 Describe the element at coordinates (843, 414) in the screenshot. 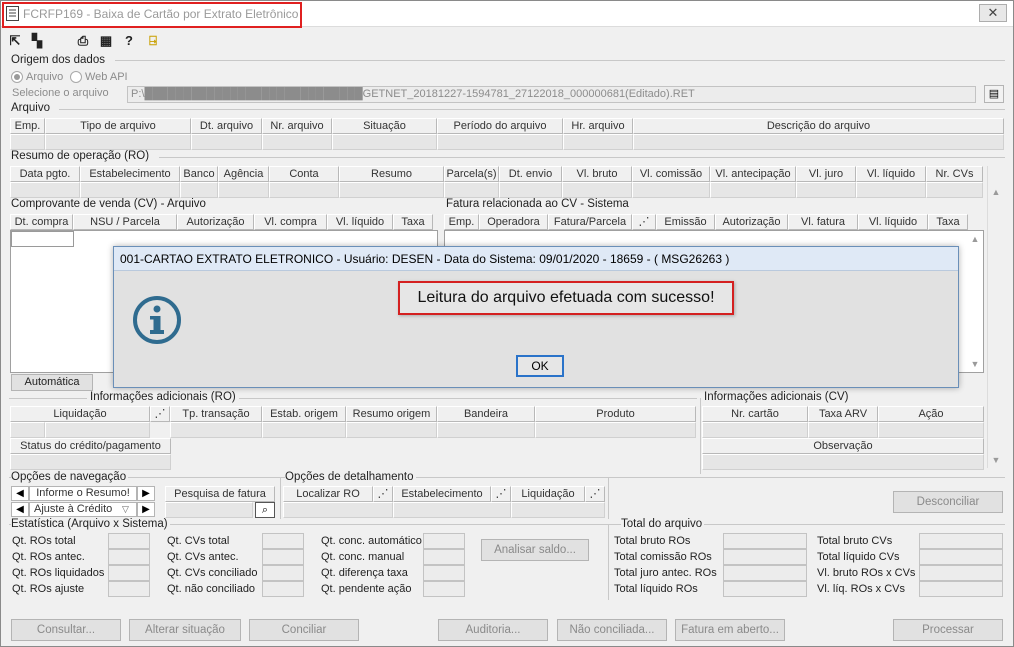

I see `col-taxa-arv: Taxa ARV` at that location.